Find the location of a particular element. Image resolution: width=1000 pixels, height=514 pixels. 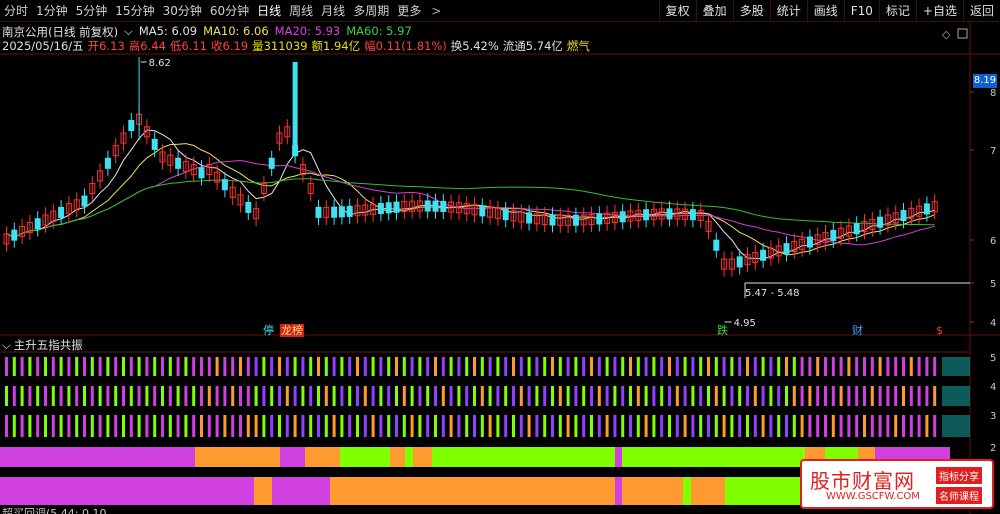

dollar-marker: $ is located at coordinates (939, 330).